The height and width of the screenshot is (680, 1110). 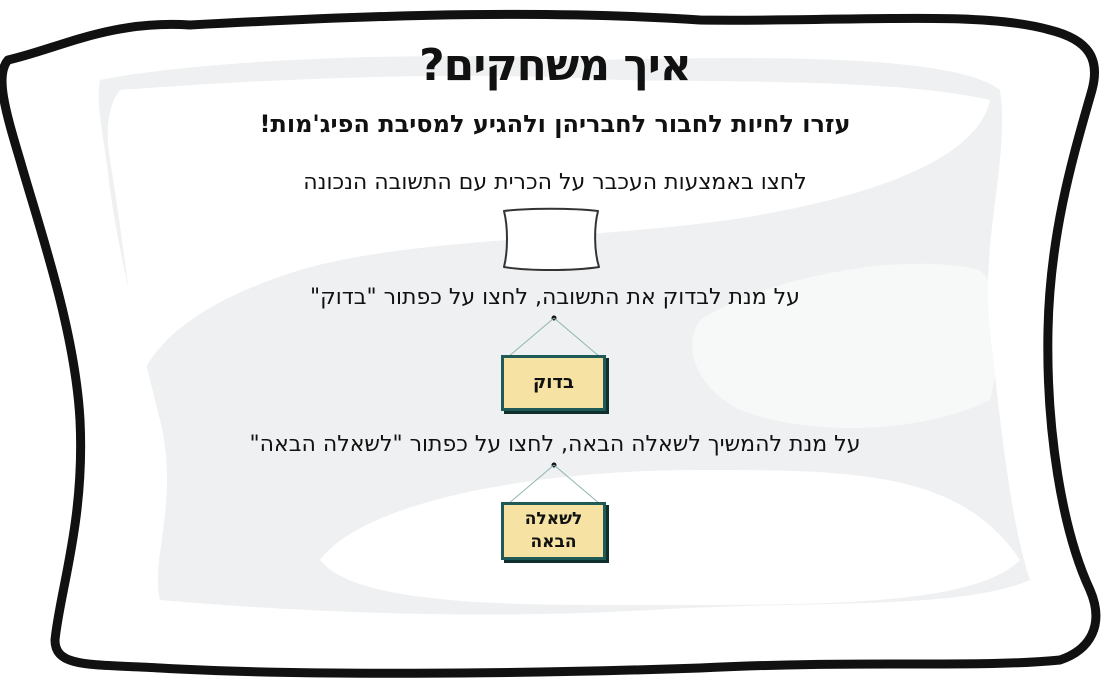 What do you see at coordinates (551, 239) in the screenshot?
I see `example-pillow-icon` at bounding box center [551, 239].